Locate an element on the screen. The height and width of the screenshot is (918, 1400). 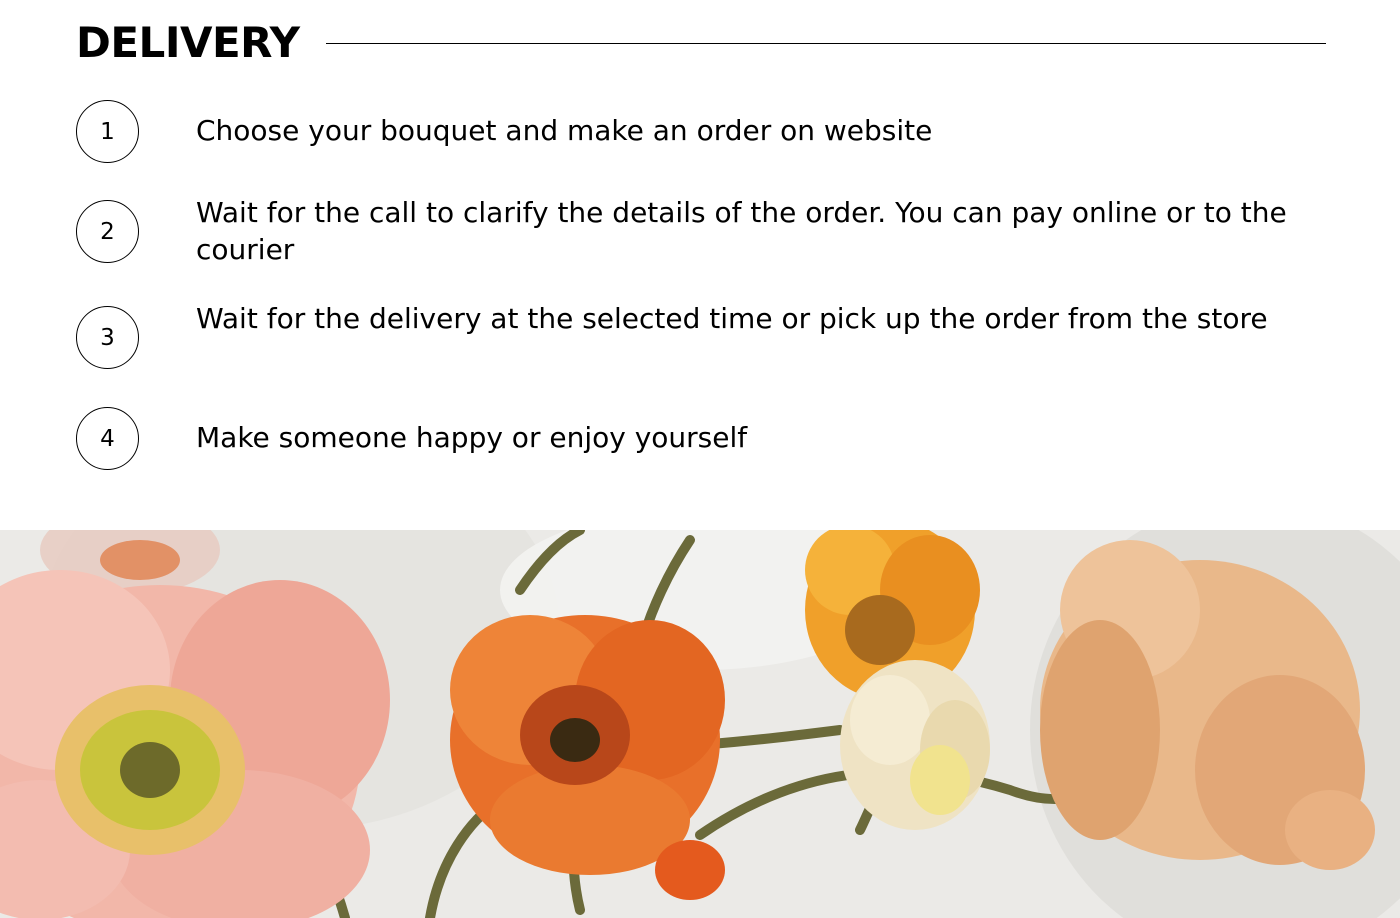
step-number-badge: 3 is located at coordinates (107, 337).